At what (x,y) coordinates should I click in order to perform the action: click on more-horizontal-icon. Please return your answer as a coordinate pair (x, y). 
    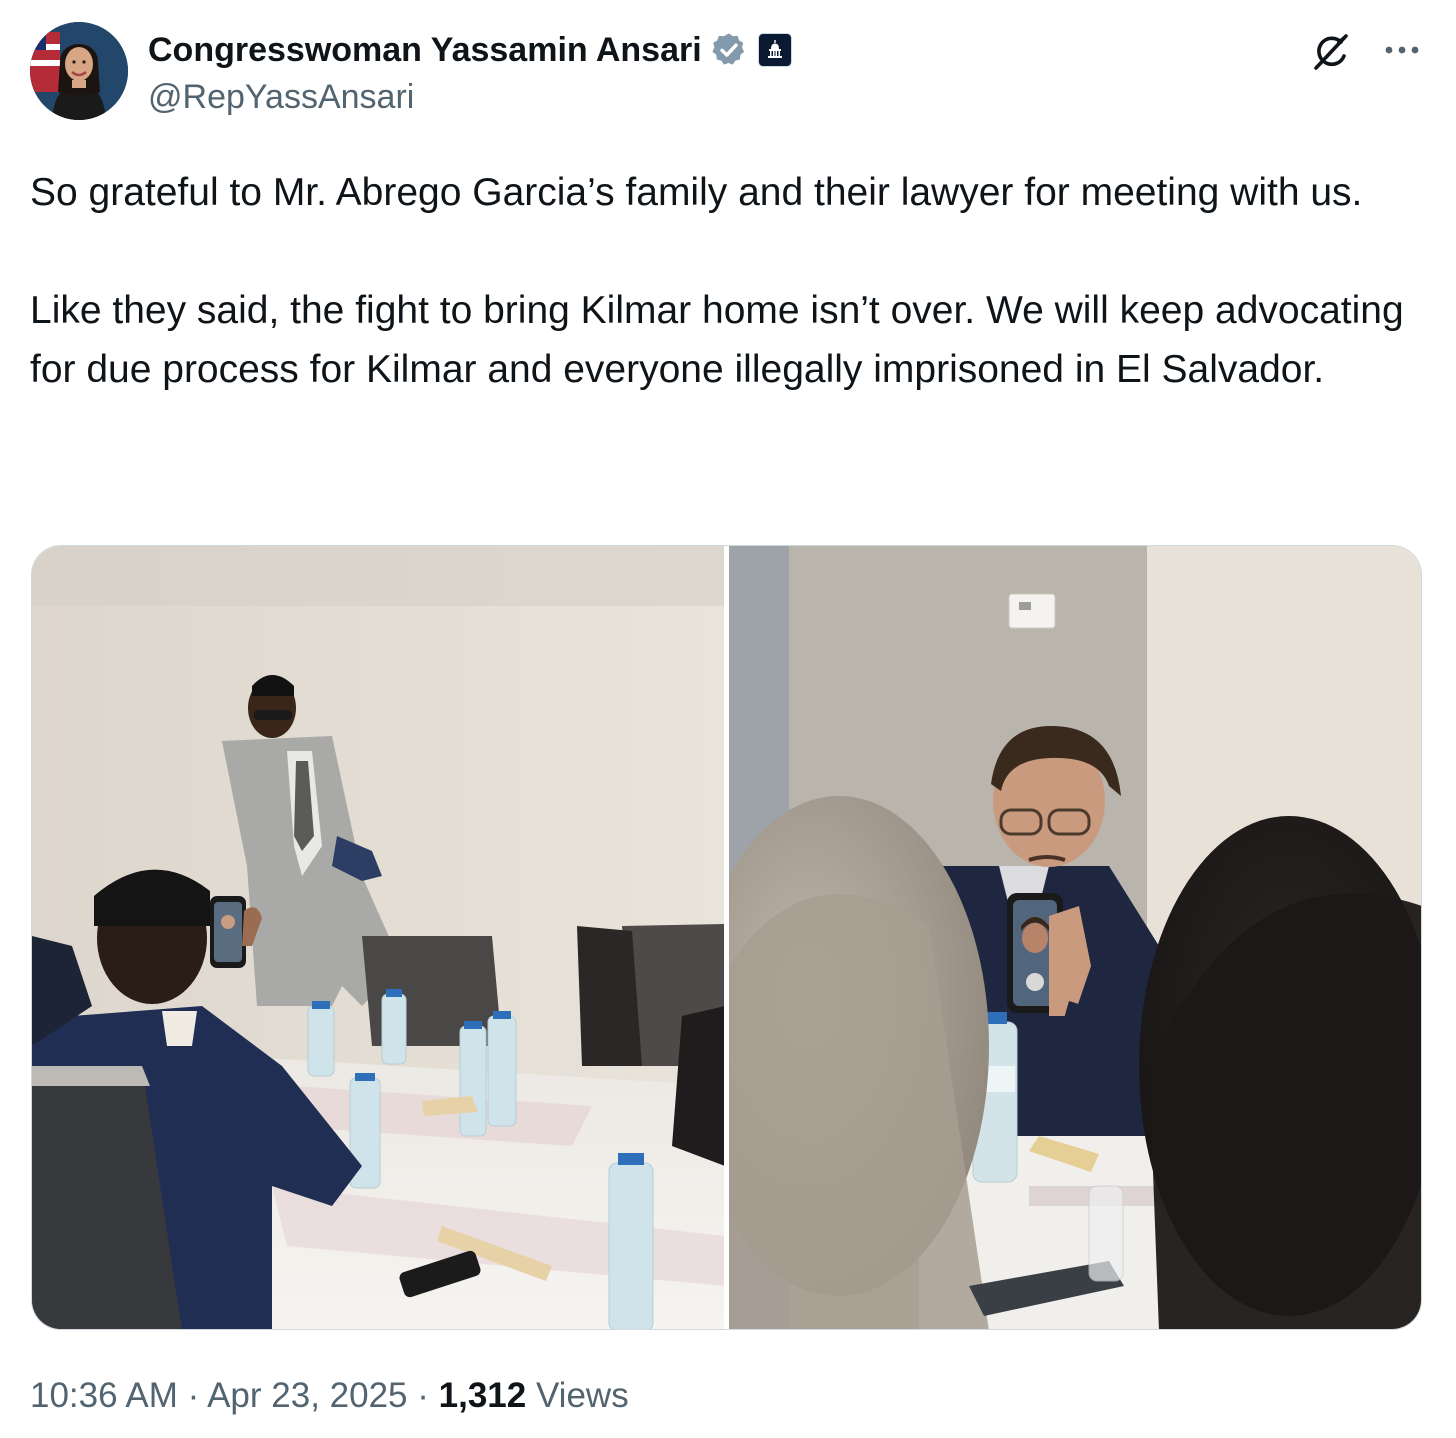
    Looking at the image, I should click on (1402, 50).